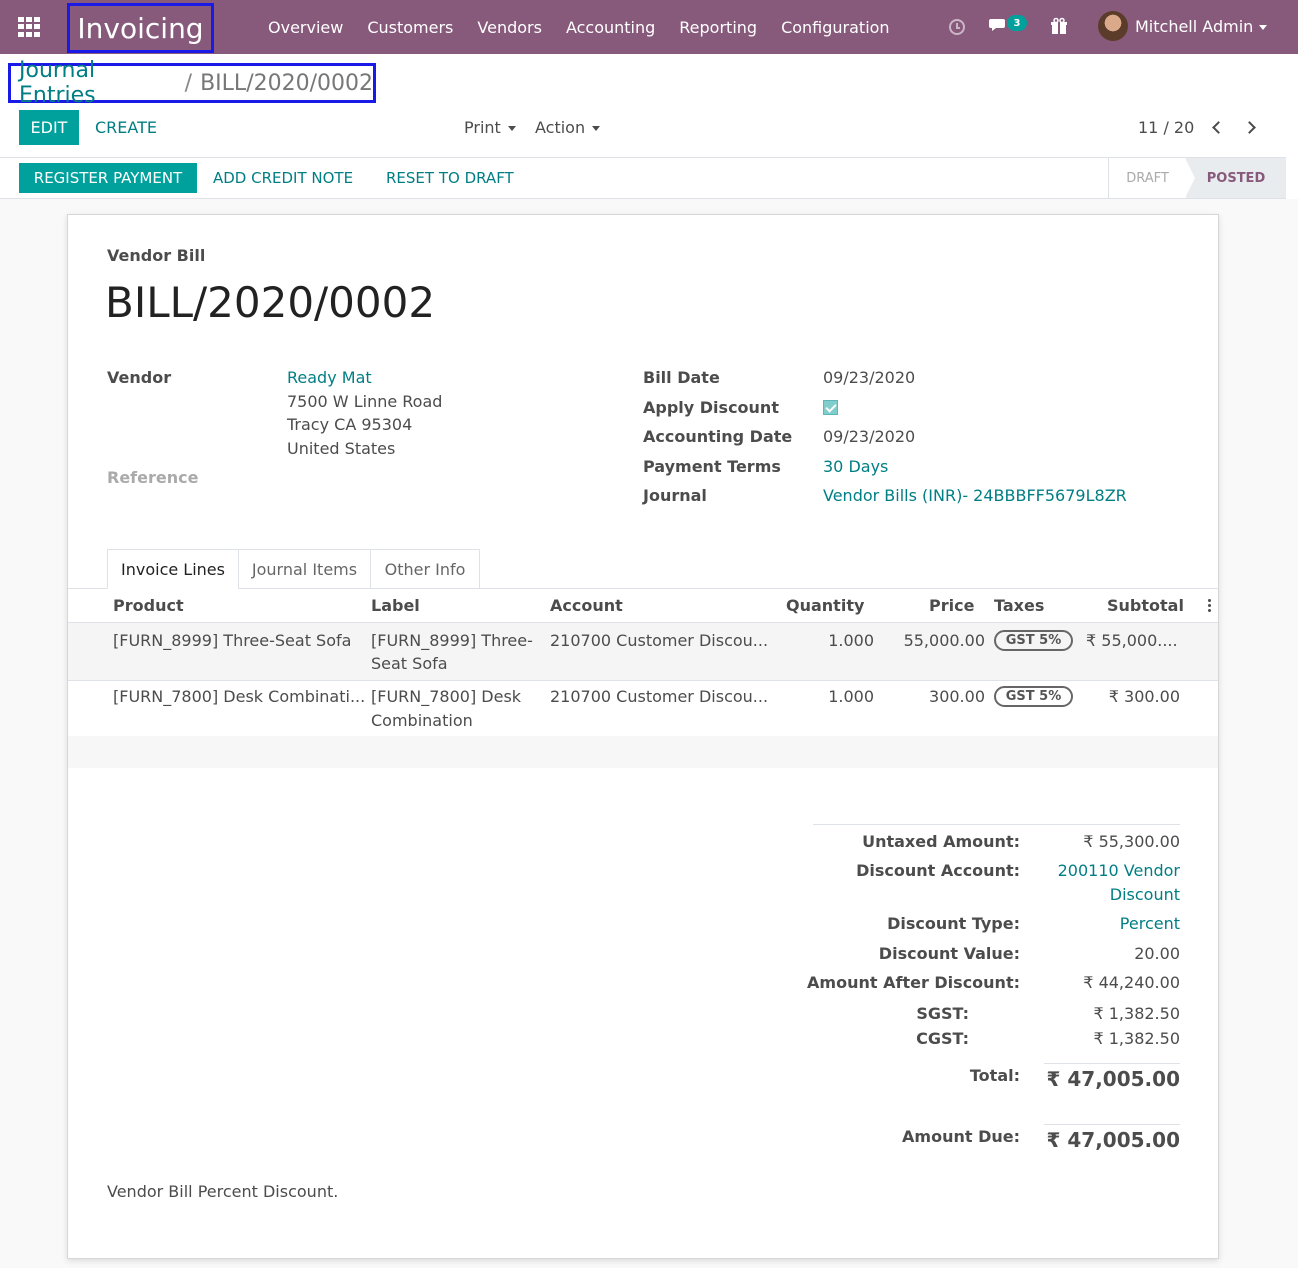 The image size is (1298, 1268). Describe the element at coordinates (586, 605) in the screenshot. I see `column-header-account: Account` at that location.